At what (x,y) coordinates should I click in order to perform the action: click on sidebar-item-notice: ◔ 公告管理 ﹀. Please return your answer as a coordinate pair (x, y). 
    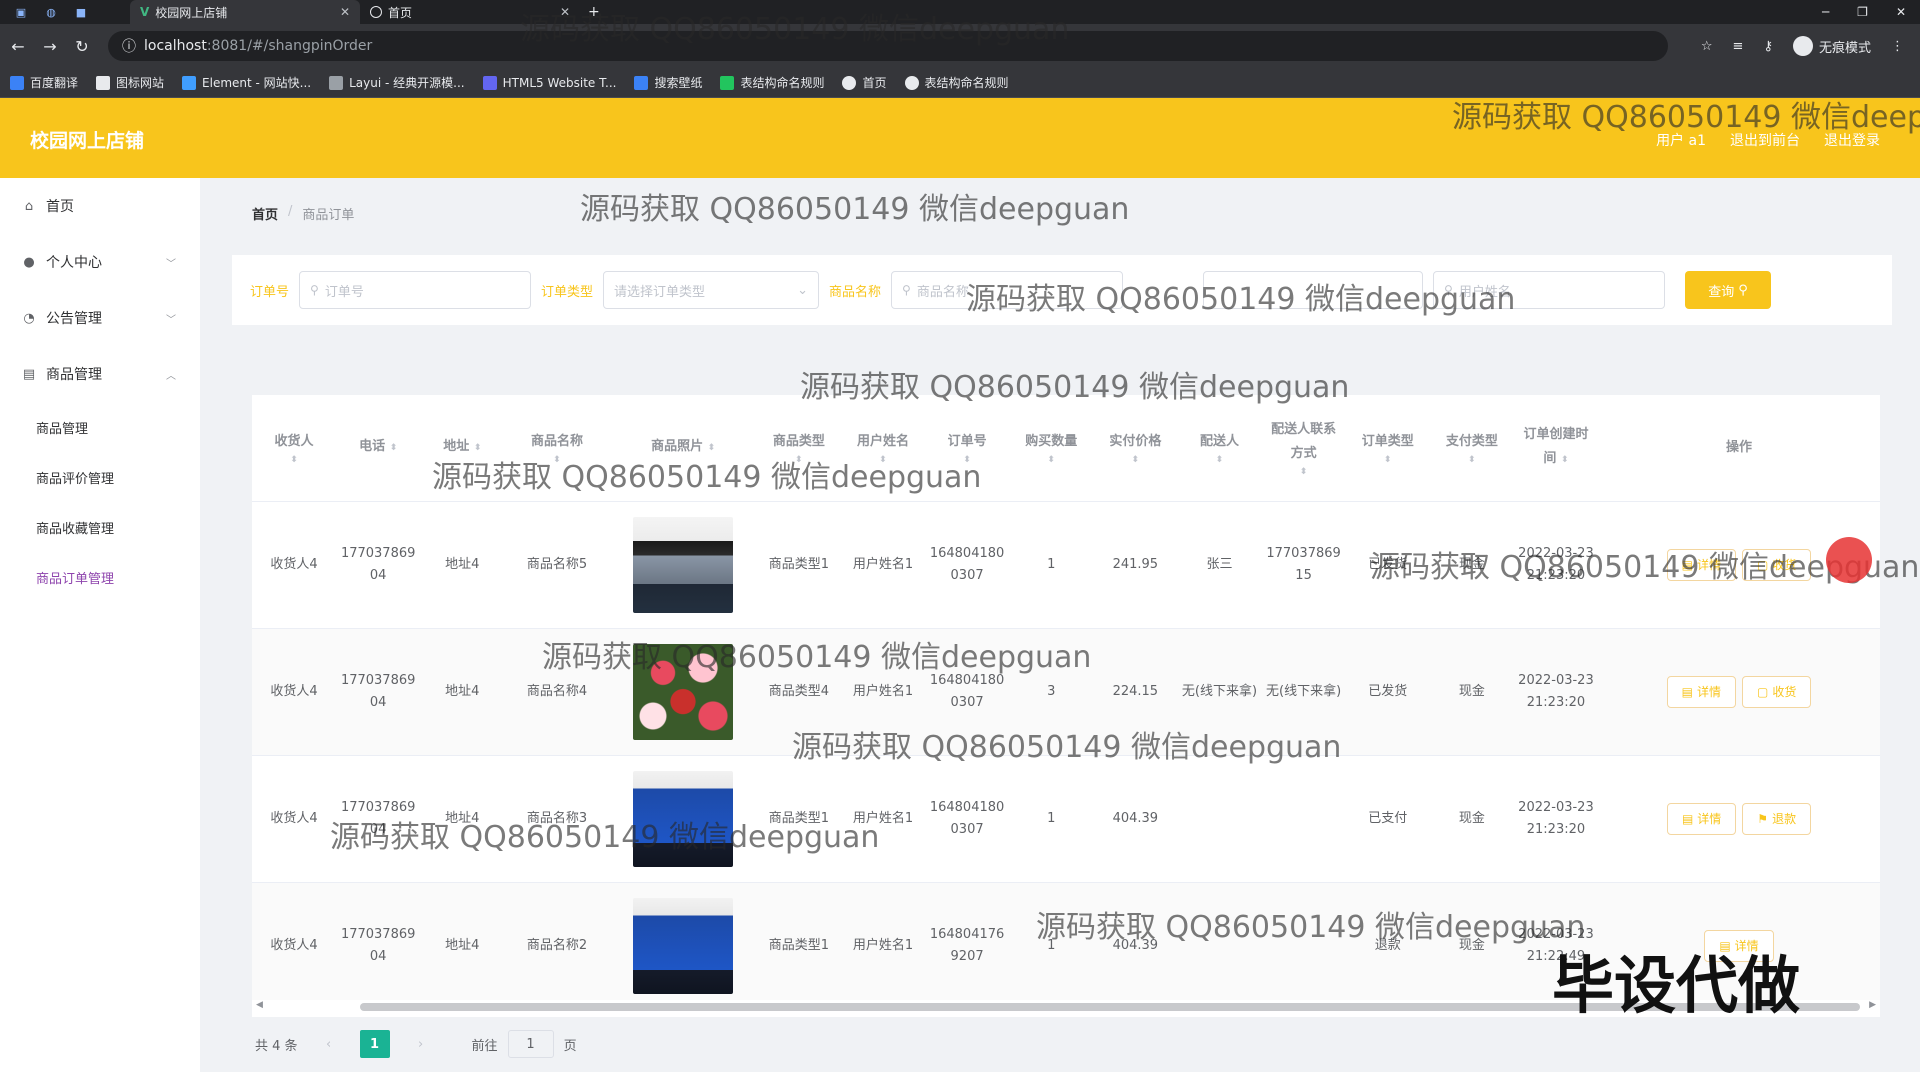
    Looking at the image, I should click on (100, 318).